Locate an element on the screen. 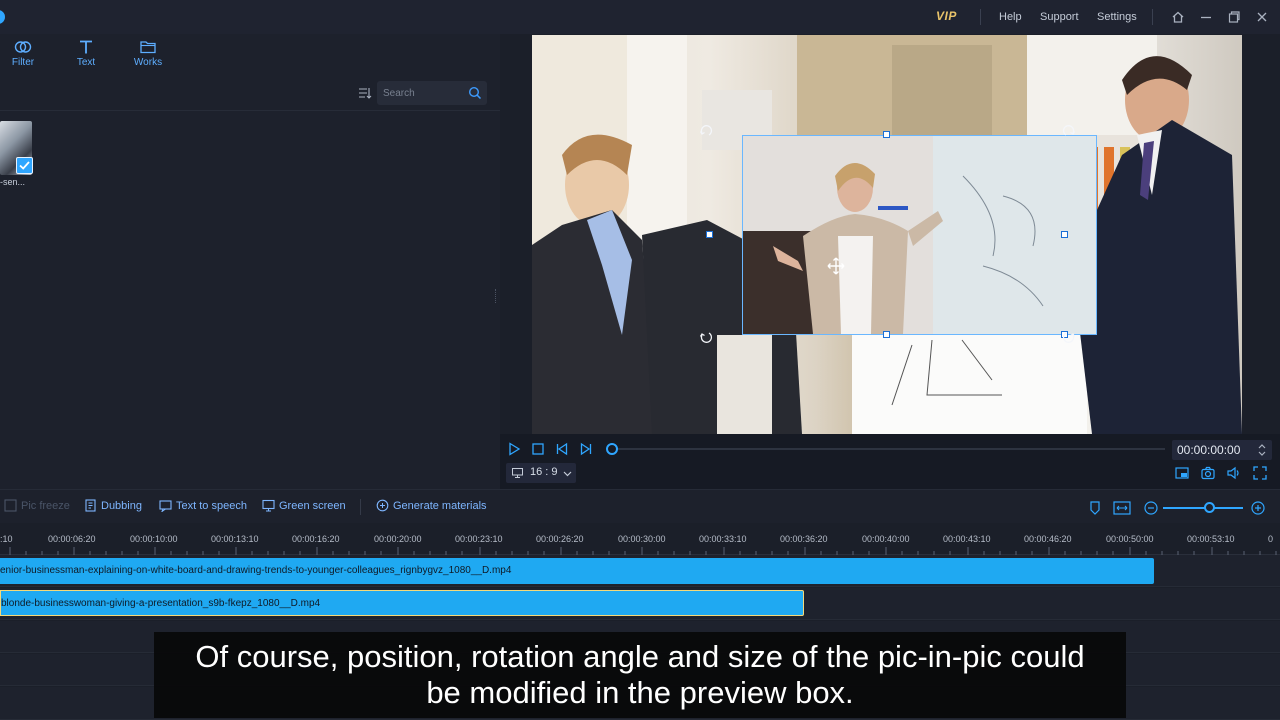 The width and height of the screenshot is (1280, 720). spinner-arrows-icon is located at coordinates (1262, 450).